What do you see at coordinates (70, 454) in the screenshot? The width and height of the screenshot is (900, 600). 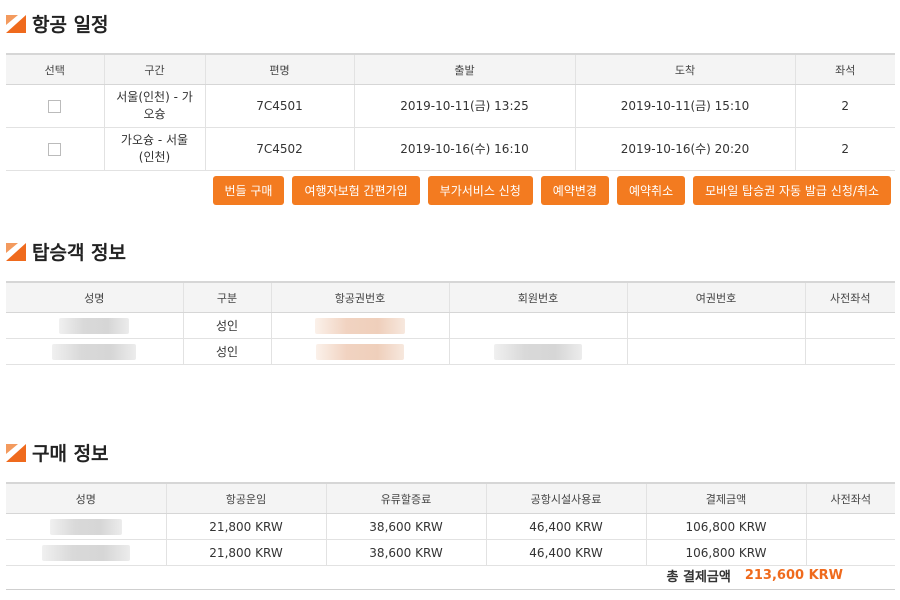 I see `purchase-info-title-text: 구매 정보` at bounding box center [70, 454].